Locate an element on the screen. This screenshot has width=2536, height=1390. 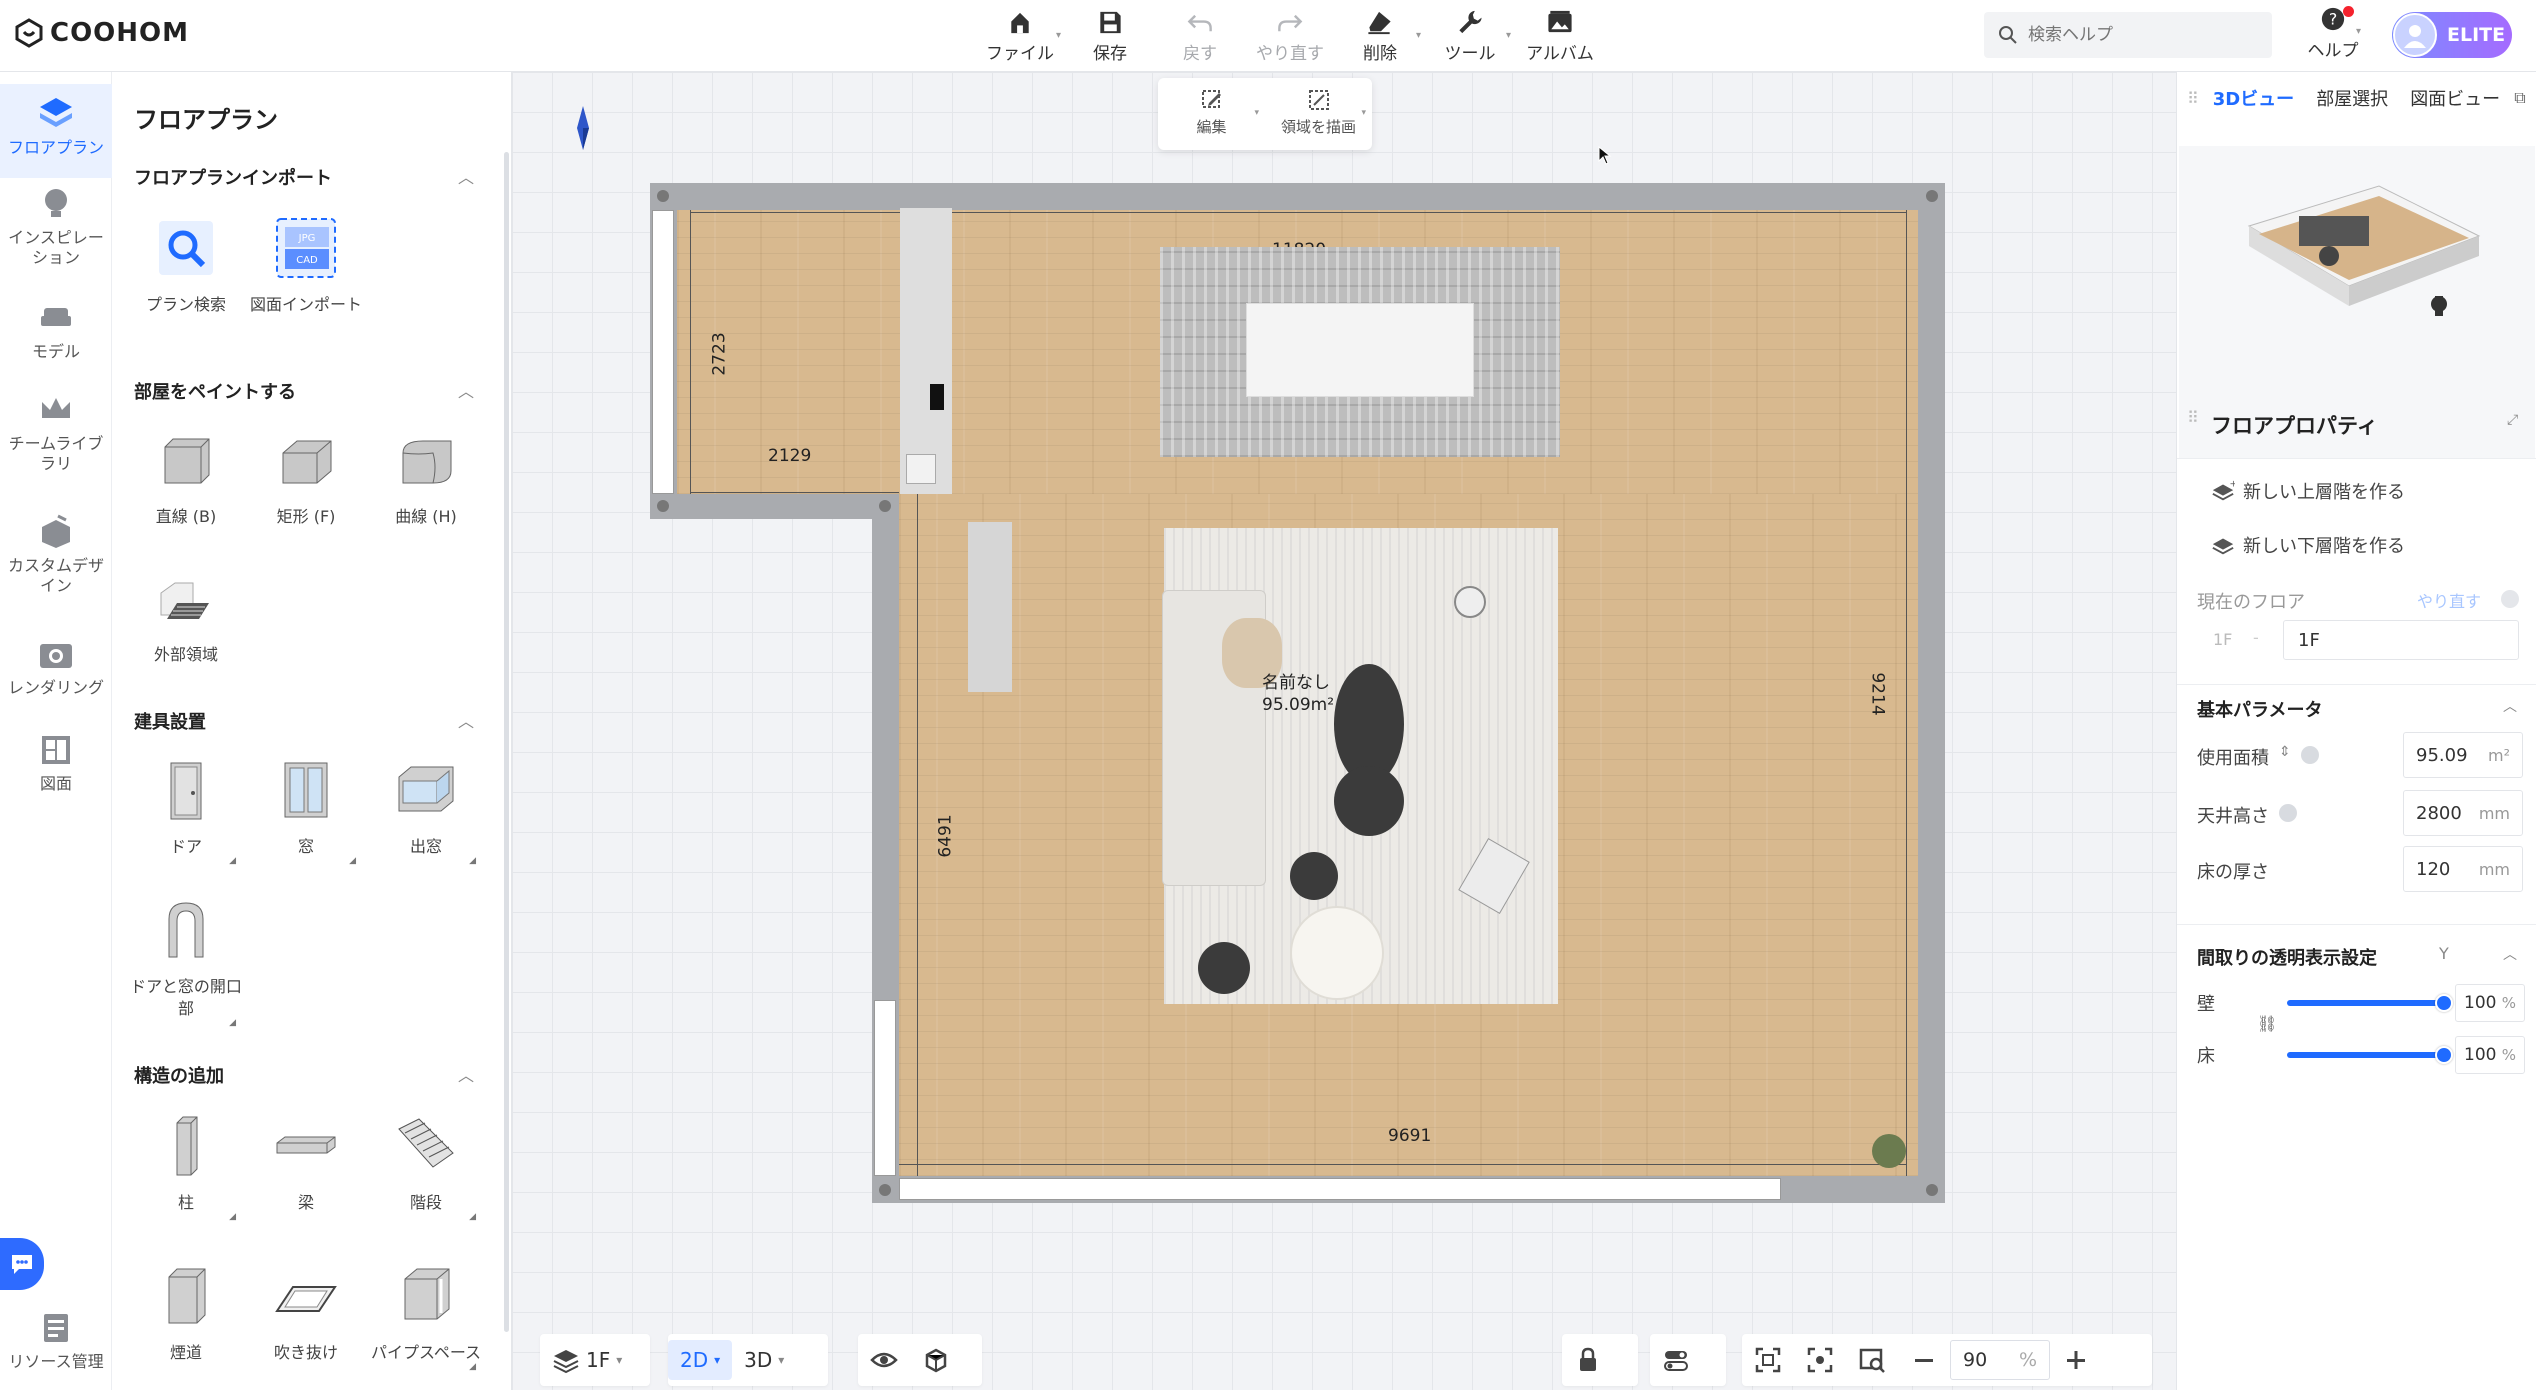
fit-view-button is located at coordinates (1768, 1360).